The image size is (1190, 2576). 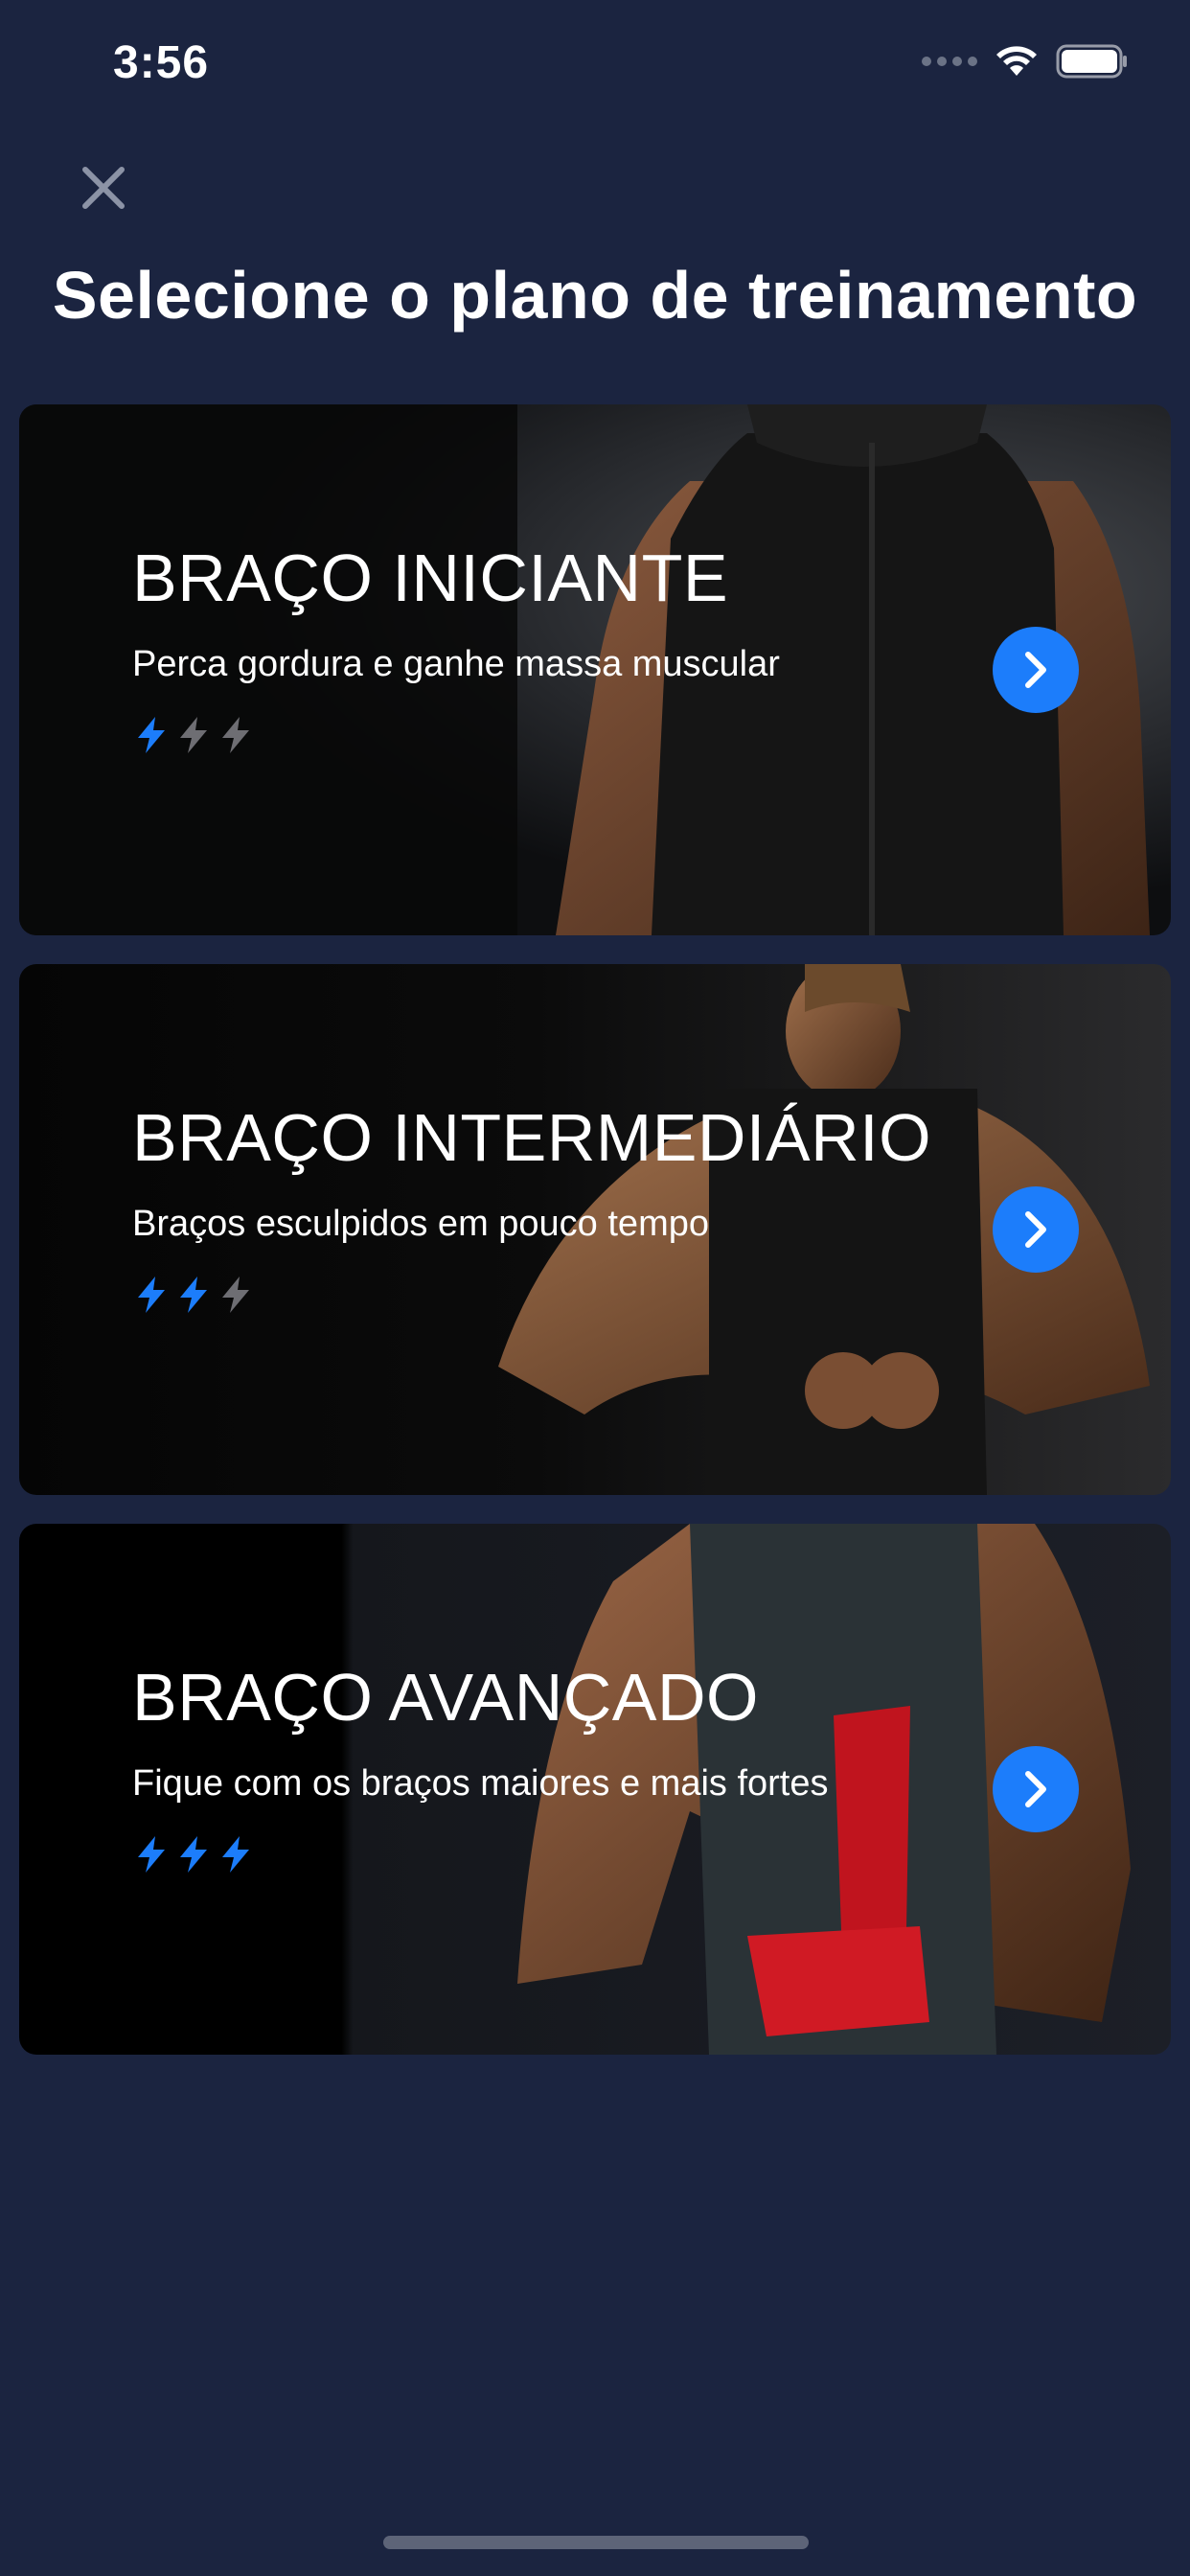 What do you see at coordinates (595, 295) in the screenshot?
I see `page-title: Selecione o plano de treinamento` at bounding box center [595, 295].